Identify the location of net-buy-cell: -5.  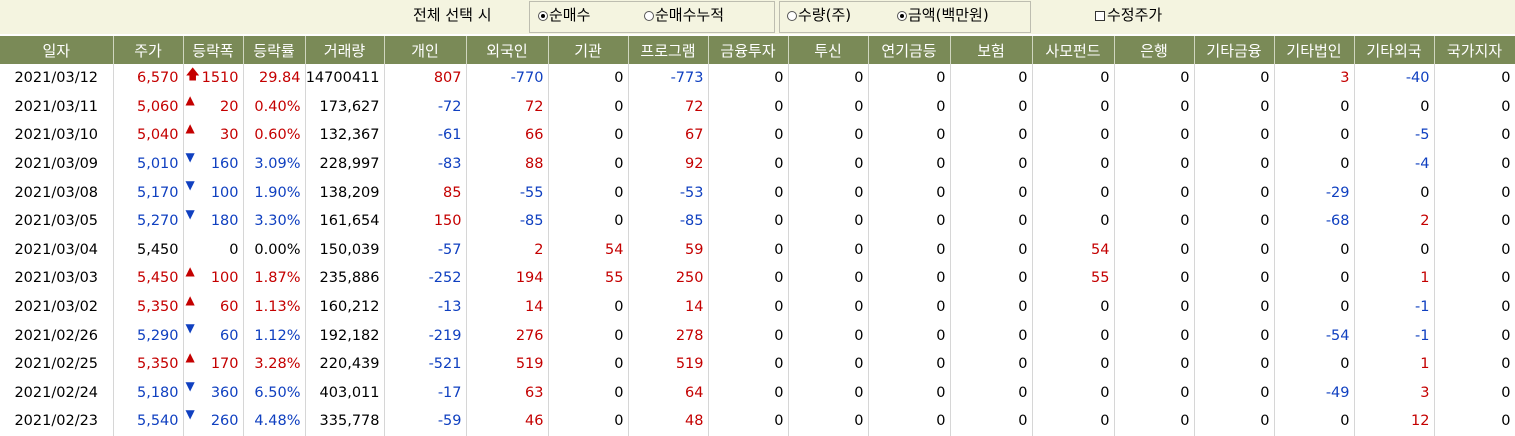
(1394, 135).